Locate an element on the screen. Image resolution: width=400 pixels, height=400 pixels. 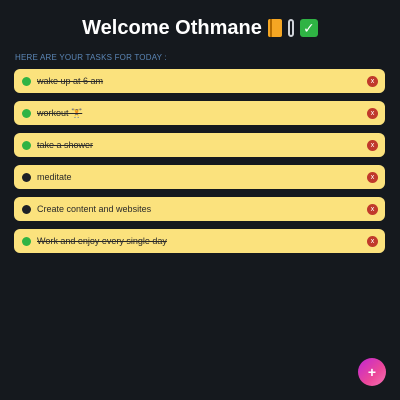
task-label: Work and enjoy every single day is located at coordinates (102, 241).